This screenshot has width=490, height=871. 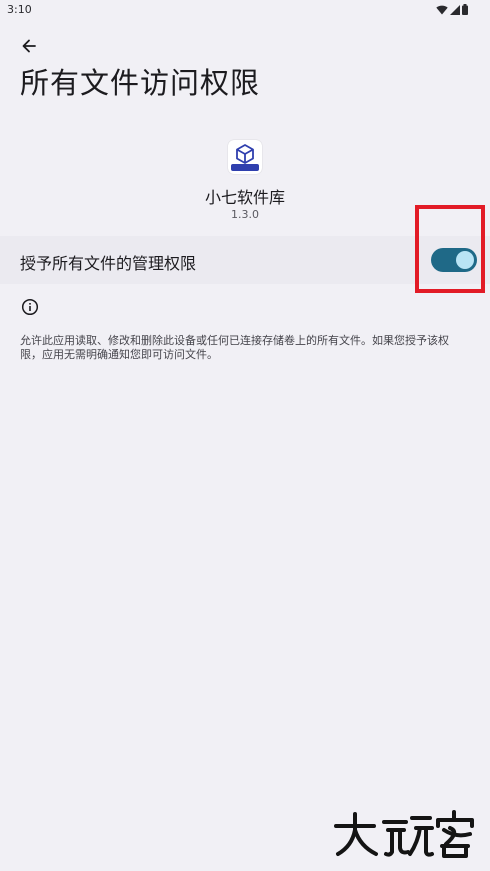 I want to click on watermark-logo, so click(x=404, y=834).